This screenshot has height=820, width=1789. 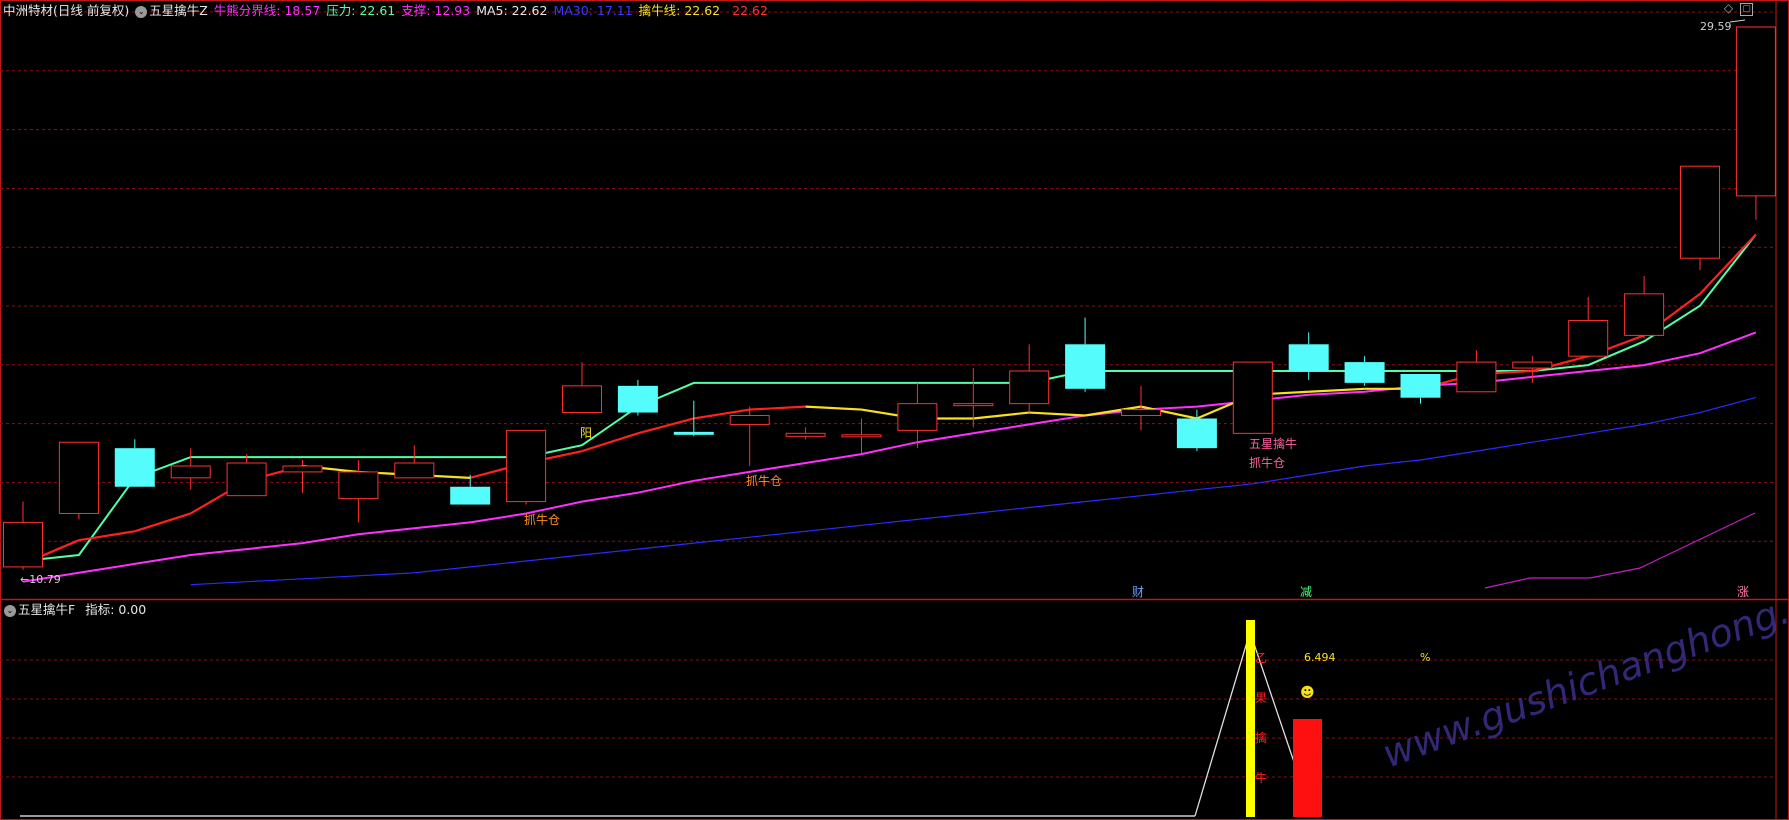 I want to click on sub-trend-line, so click(x=1620, y=550).